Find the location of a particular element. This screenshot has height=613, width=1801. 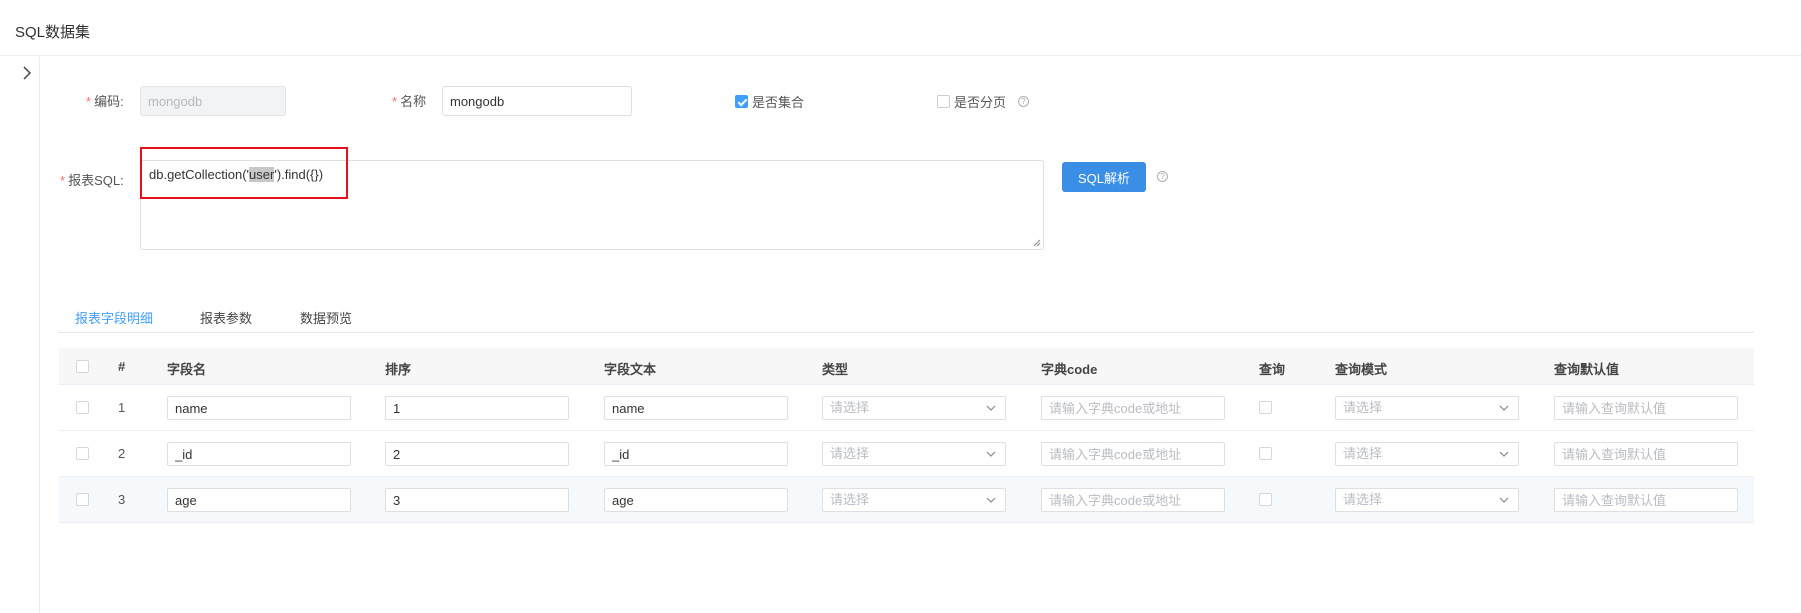

is-paged-checkbox is located at coordinates (943, 101).